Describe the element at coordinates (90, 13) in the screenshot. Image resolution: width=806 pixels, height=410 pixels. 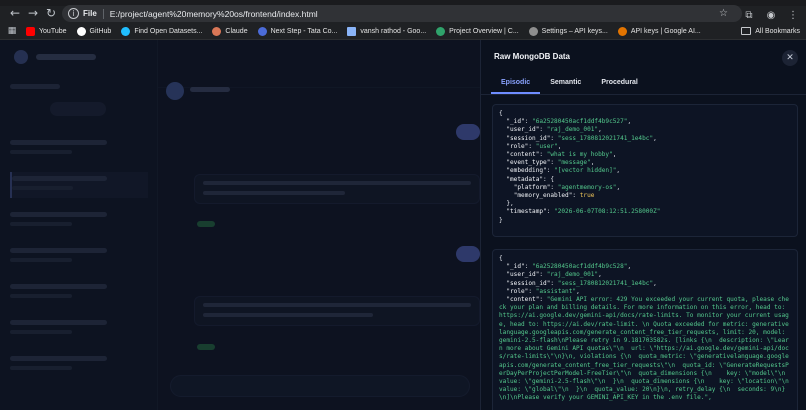
I see `url-scheme: File` at that location.